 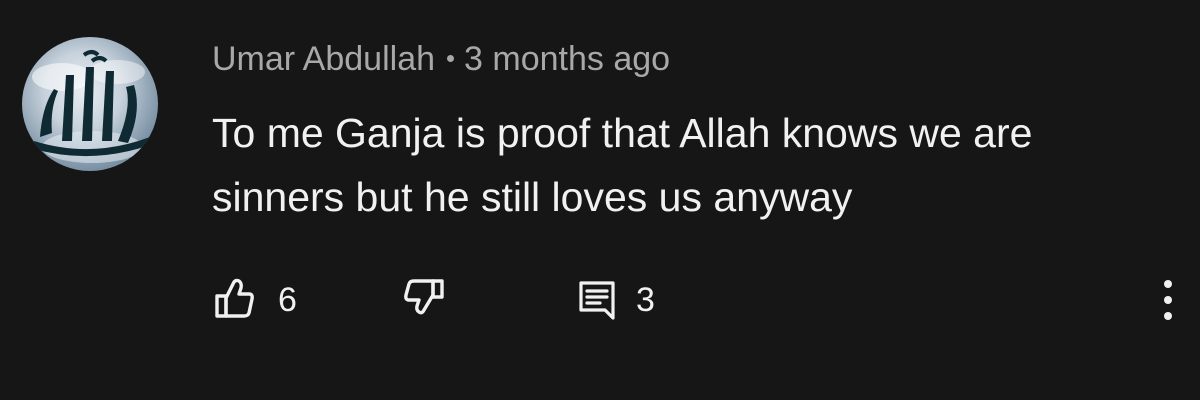 I want to click on avatar, so click(x=90, y=104).